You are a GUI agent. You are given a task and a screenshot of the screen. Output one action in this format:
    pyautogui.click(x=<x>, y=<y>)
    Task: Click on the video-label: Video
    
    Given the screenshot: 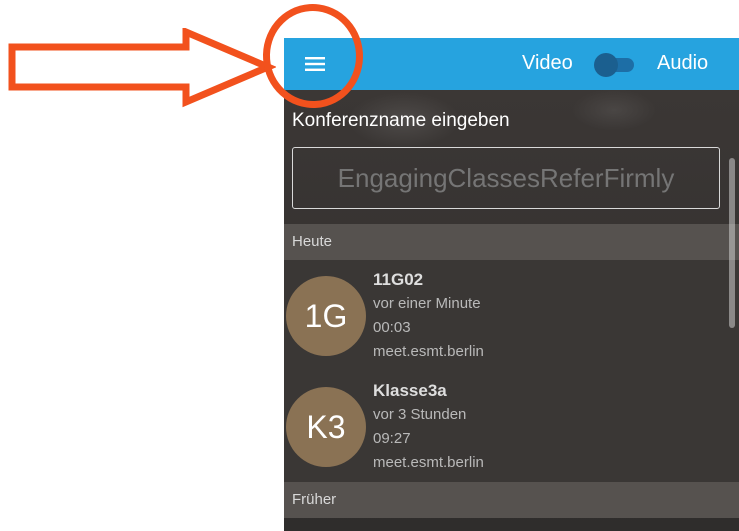 What is the action you would take?
    pyautogui.click(x=547, y=63)
    